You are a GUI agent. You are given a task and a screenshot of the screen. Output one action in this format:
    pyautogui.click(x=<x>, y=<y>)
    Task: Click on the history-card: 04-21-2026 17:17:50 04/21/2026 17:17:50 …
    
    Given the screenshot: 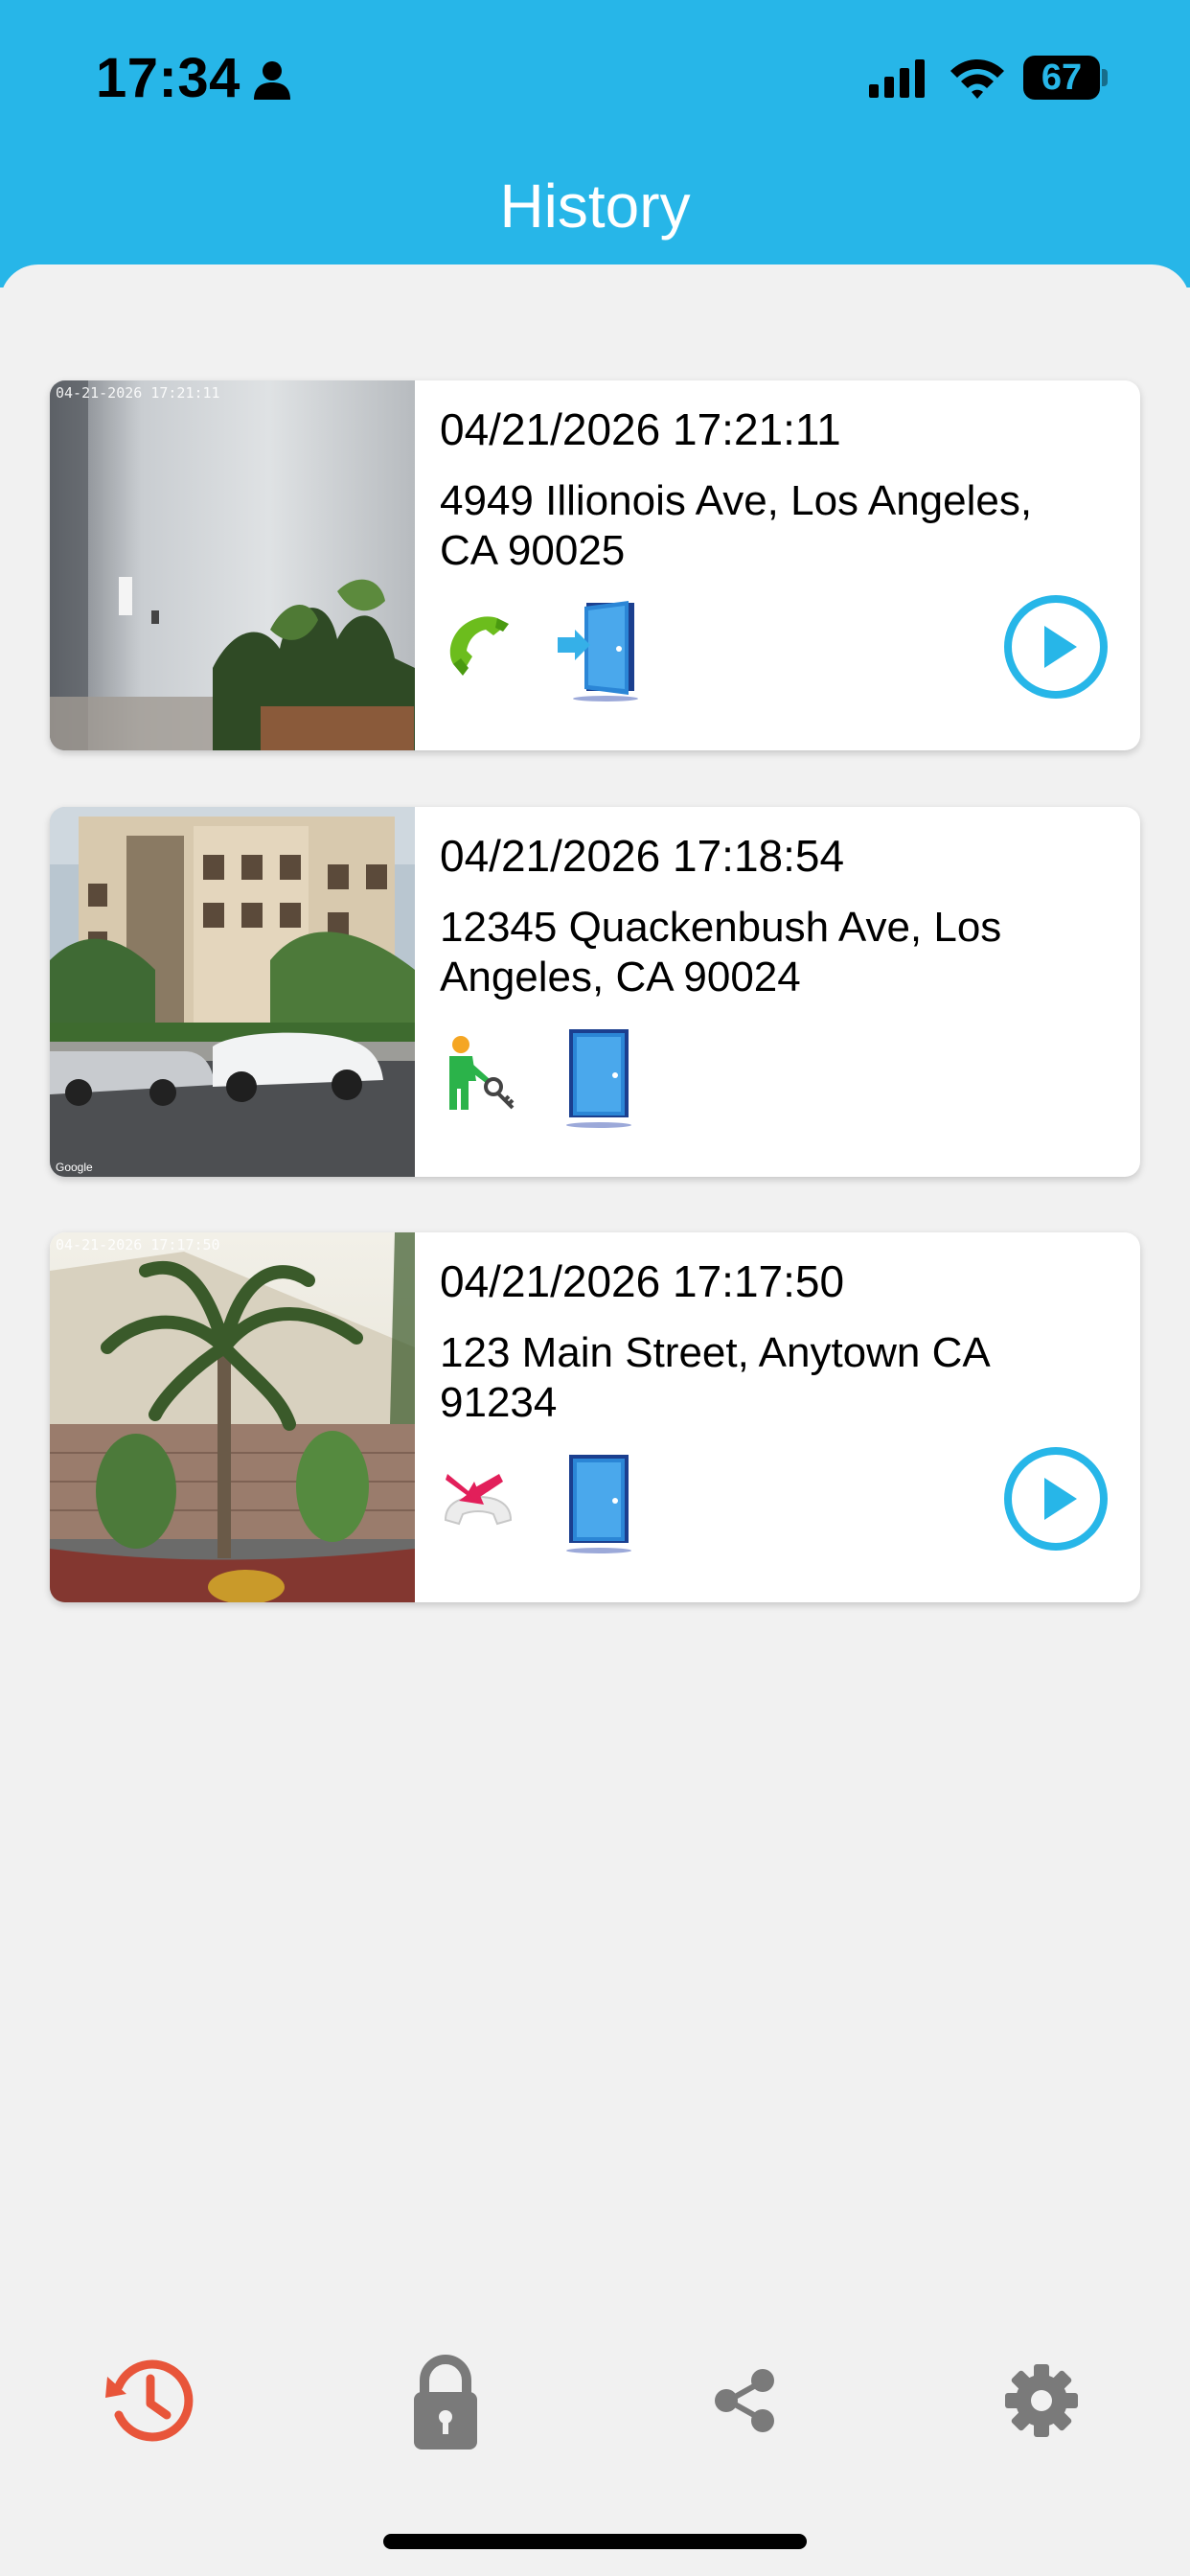 What is the action you would take?
    pyautogui.click(x=595, y=1417)
    